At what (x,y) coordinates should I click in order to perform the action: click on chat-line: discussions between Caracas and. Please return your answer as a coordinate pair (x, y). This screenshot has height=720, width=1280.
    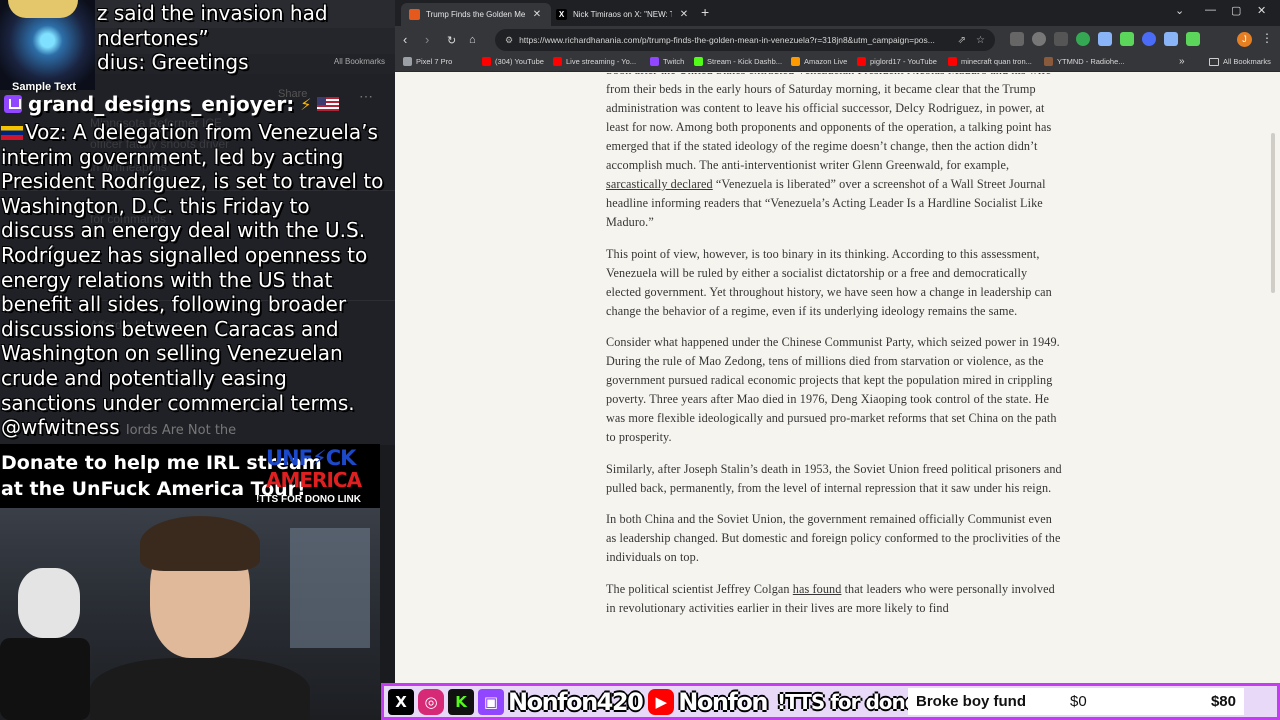
    Looking at the image, I should click on (170, 328).